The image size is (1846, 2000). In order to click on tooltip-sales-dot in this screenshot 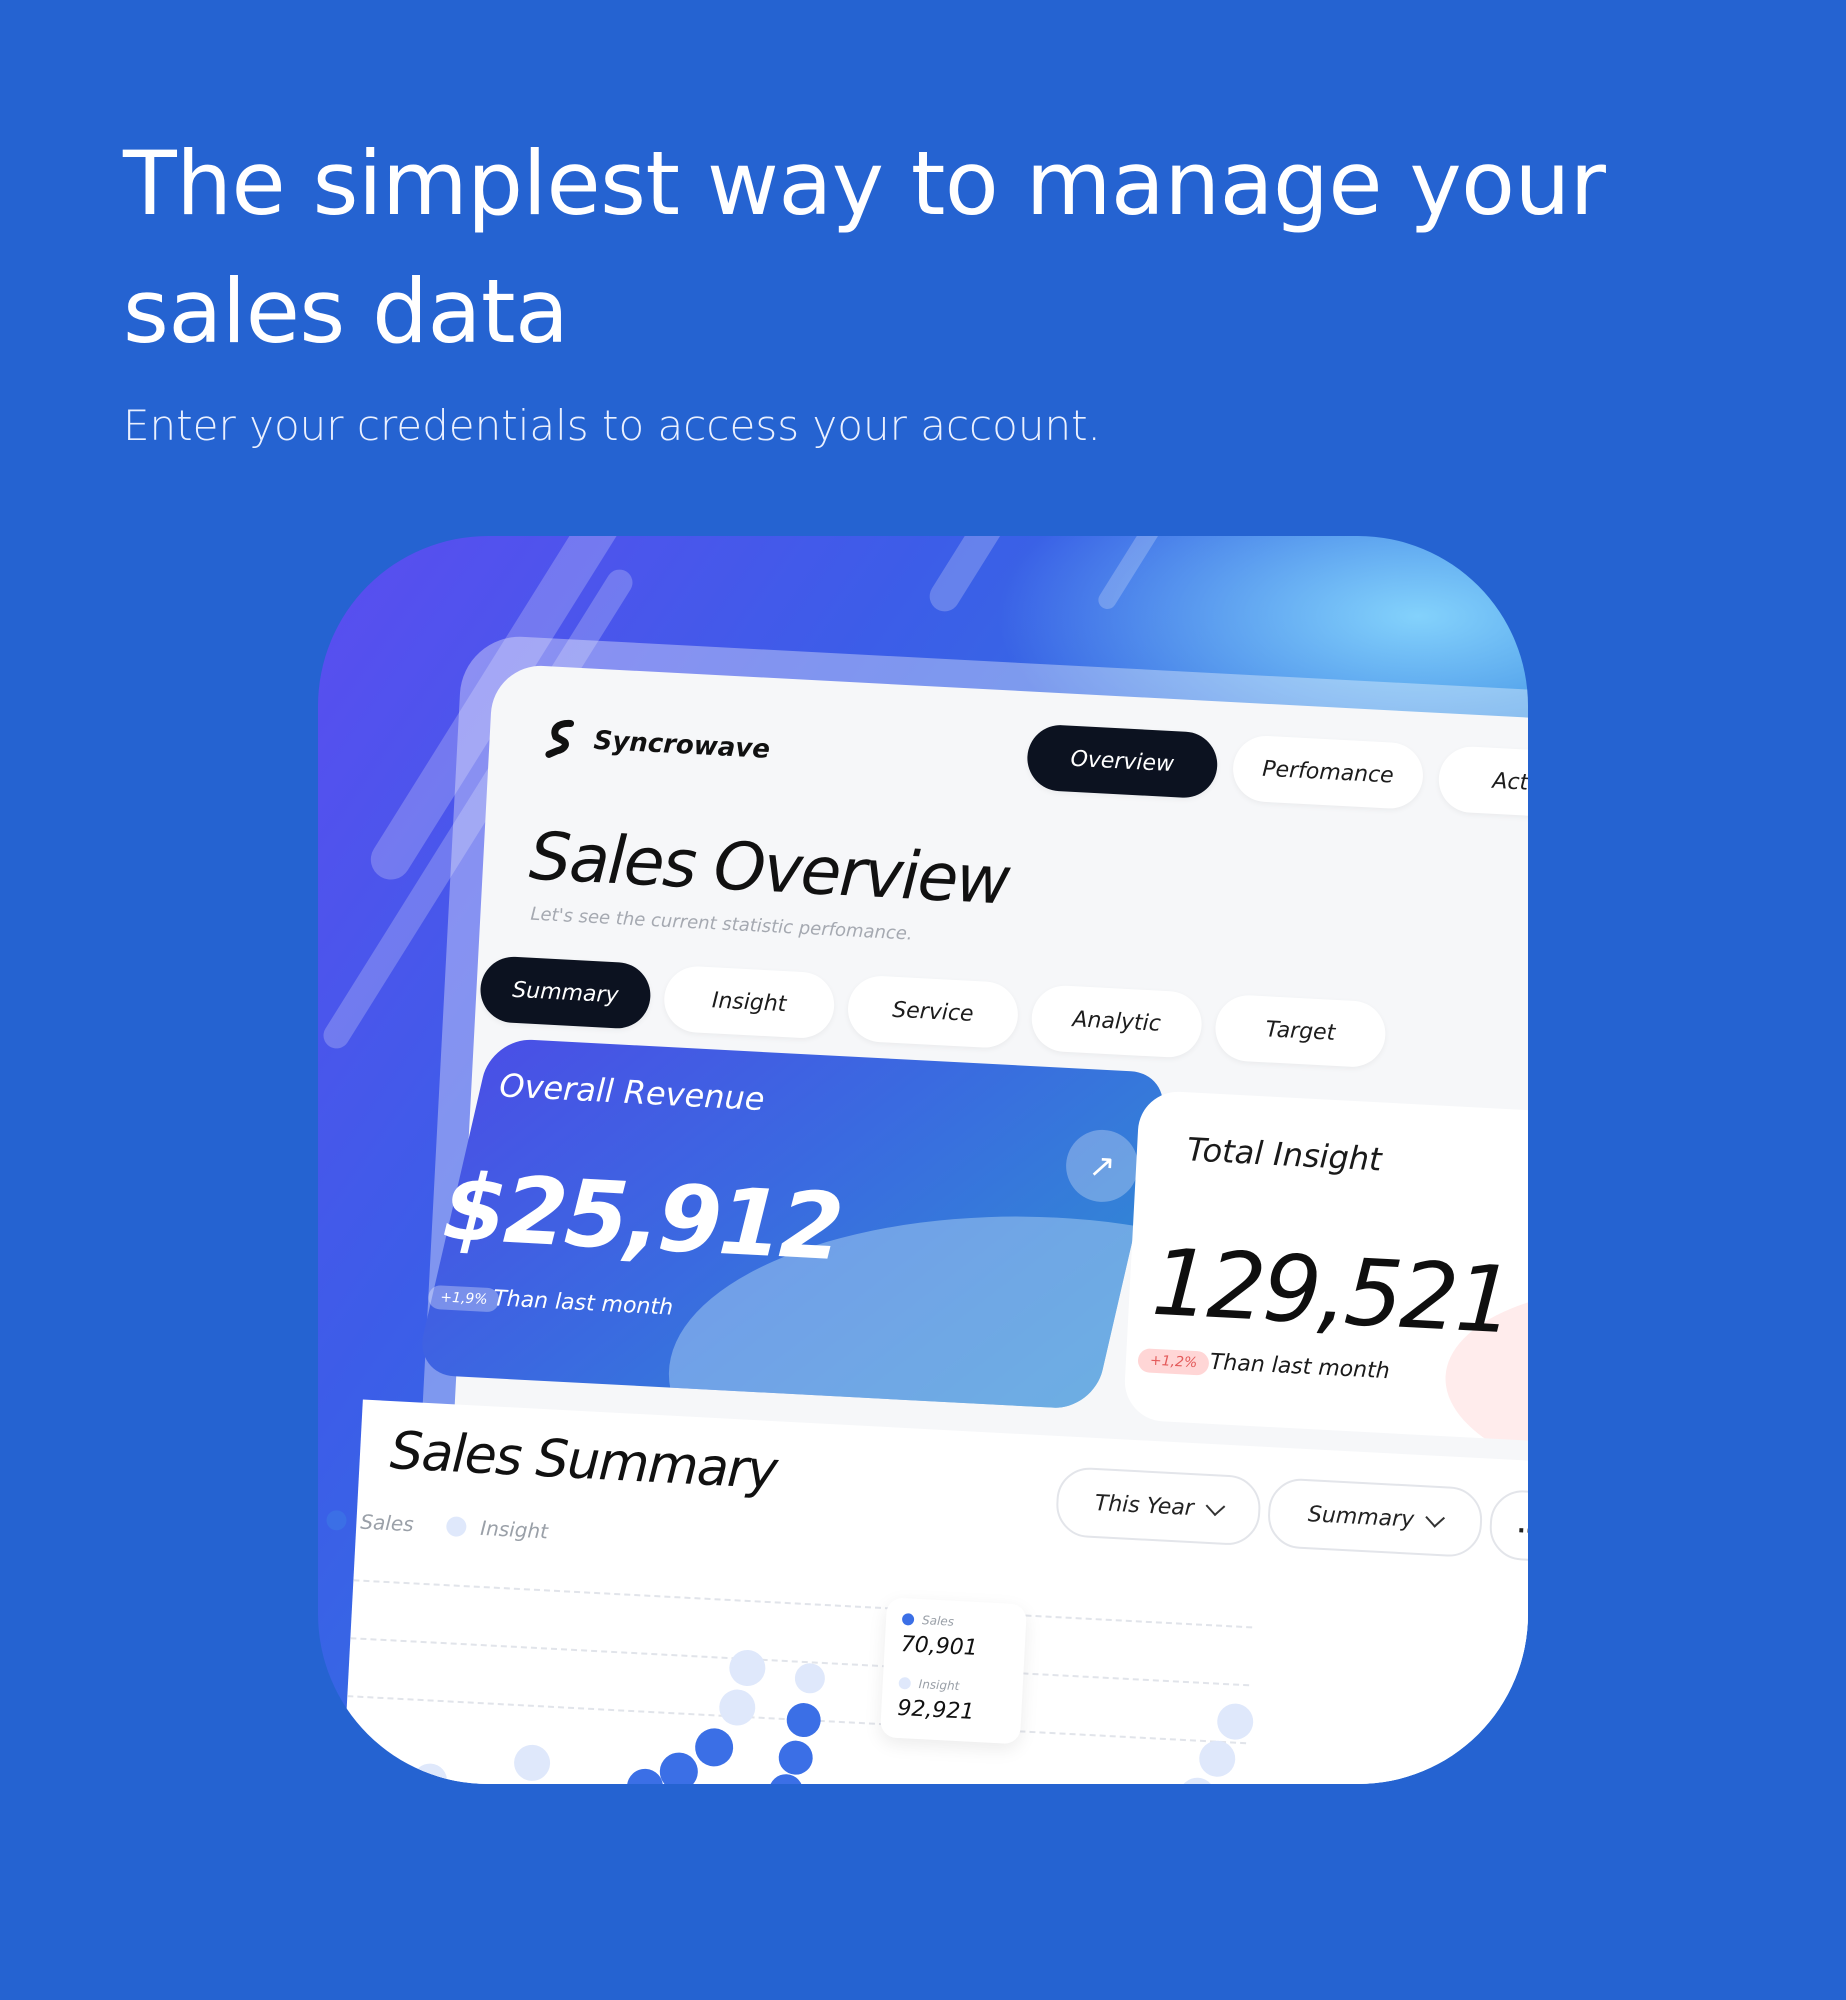, I will do `click(908, 1619)`.